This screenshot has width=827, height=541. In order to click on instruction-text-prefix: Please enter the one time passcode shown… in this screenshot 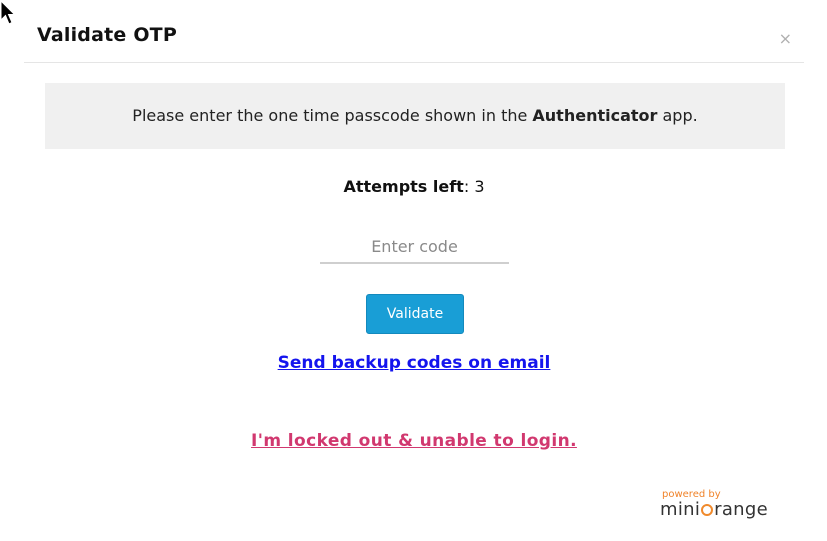, I will do `click(332, 115)`.